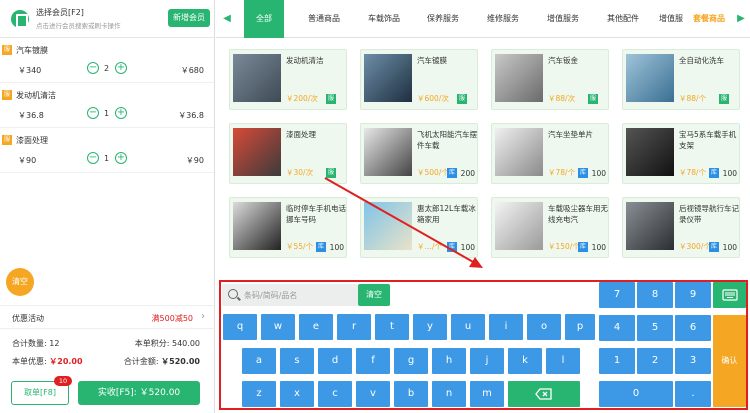 Image resolution: width=750 pixels, height=413 pixels. What do you see at coordinates (63, 381) in the screenshot?
I see `hold-count-badge: 10` at bounding box center [63, 381].